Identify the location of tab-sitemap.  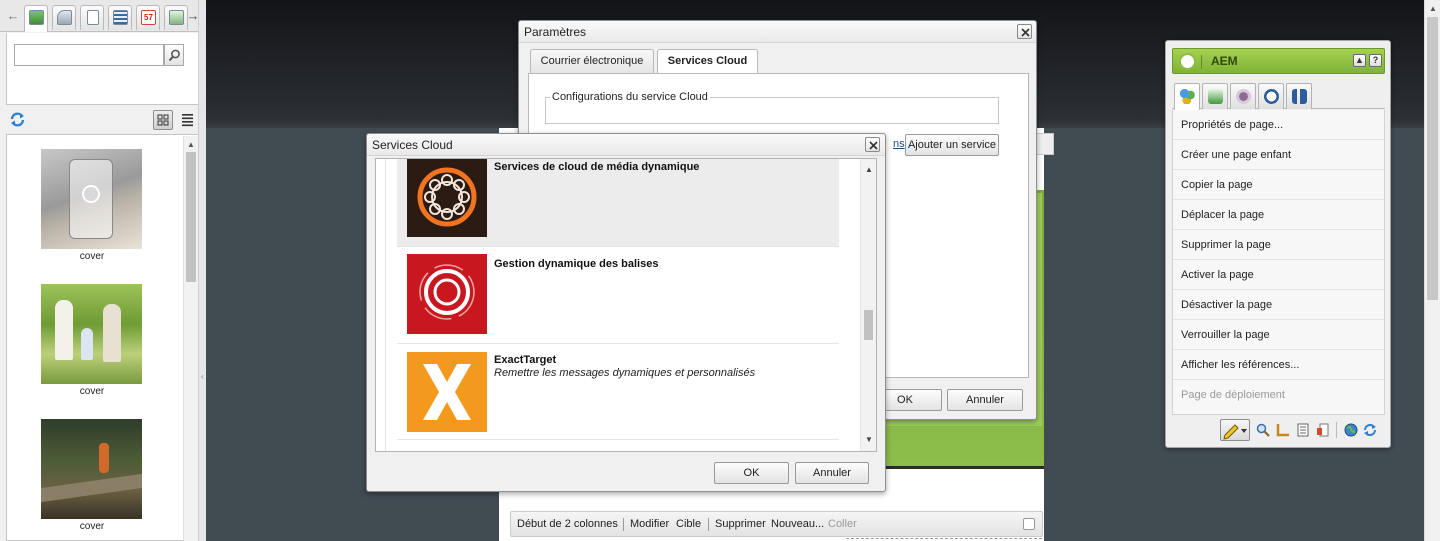
(1299, 96).